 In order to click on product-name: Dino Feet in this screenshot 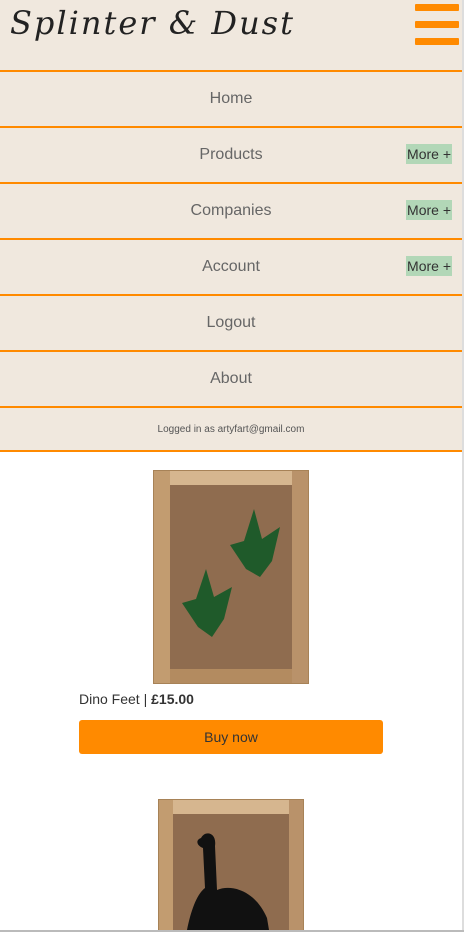, I will do `click(109, 699)`.